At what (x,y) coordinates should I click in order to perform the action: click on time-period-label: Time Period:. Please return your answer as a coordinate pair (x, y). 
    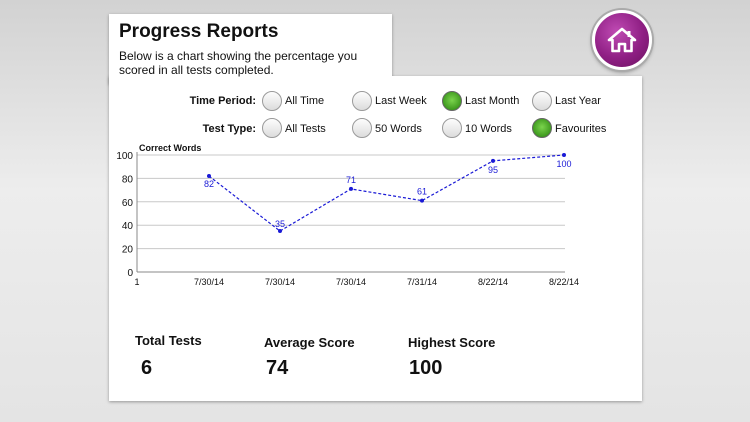
    Looking at the image, I should click on (222, 101).